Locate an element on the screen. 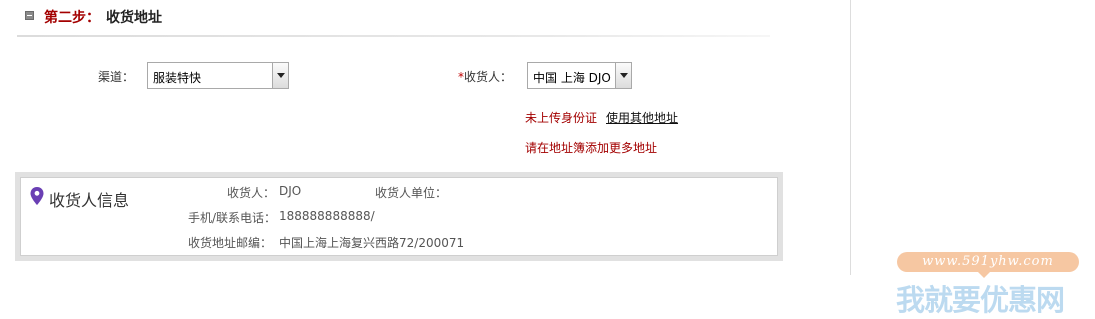 The width and height of the screenshot is (1095, 319). watermark-url-badge: www.591yhw.com is located at coordinates (988, 262).